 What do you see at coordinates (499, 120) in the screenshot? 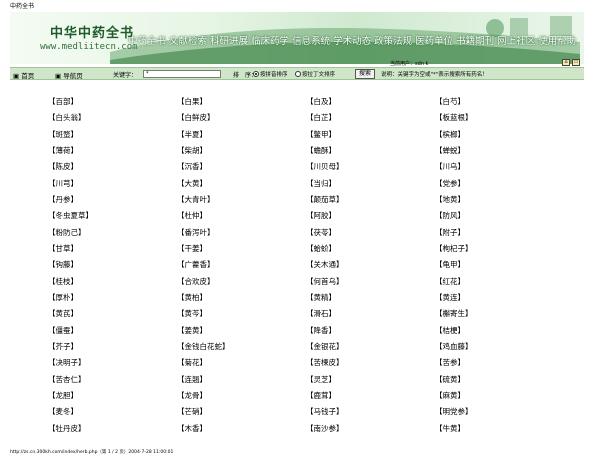
I see `herb-link: 【板蓝根】` at bounding box center [499, 120].